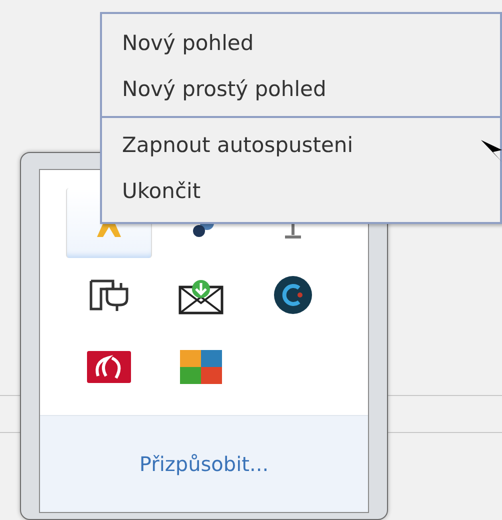  I want to click on menu-item: Ukončit, so click(301, 191).